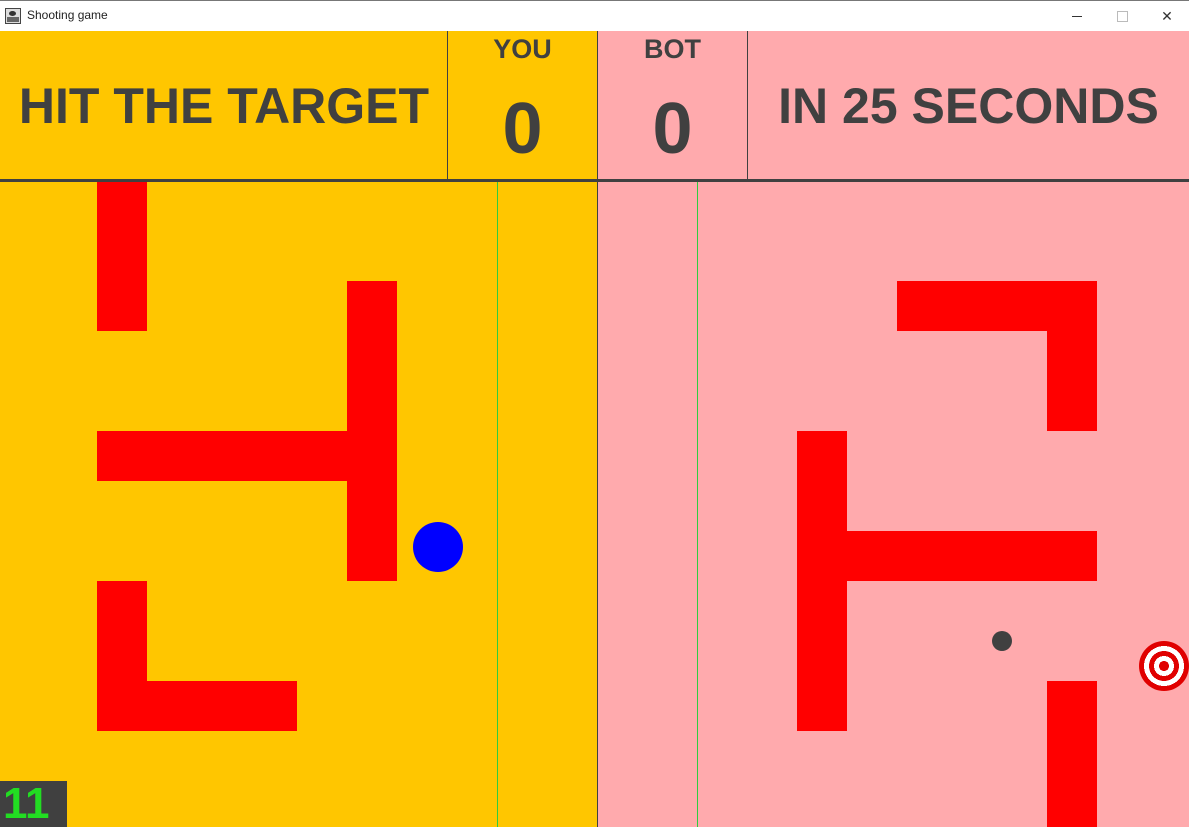  Describe the element at coordinates (438, 547) in the screenshot. I see `player-ball` at that location.